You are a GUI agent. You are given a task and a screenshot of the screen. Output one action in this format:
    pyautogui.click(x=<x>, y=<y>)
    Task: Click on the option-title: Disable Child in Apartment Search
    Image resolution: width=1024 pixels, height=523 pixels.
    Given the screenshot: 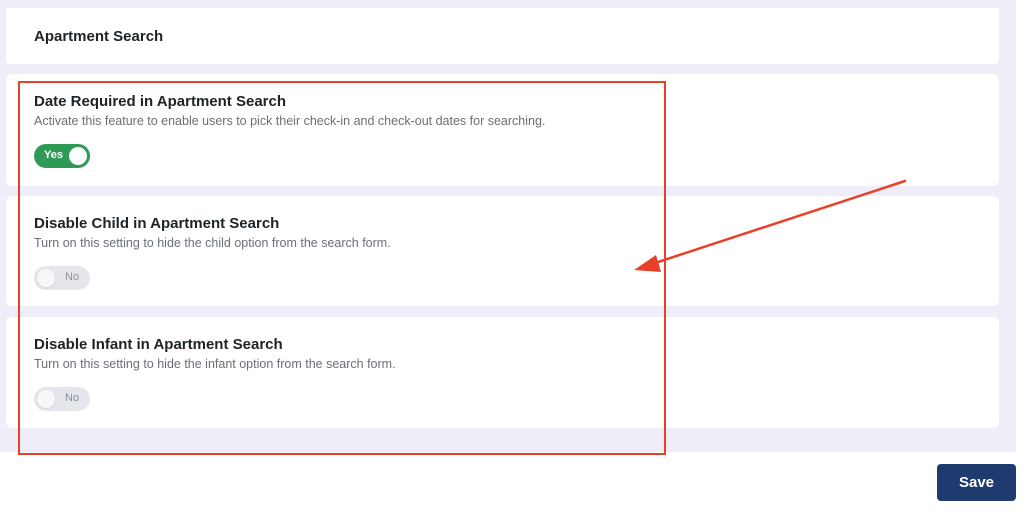 What is the action you would take?
    pyautogui.click(x=157, y=223)
    